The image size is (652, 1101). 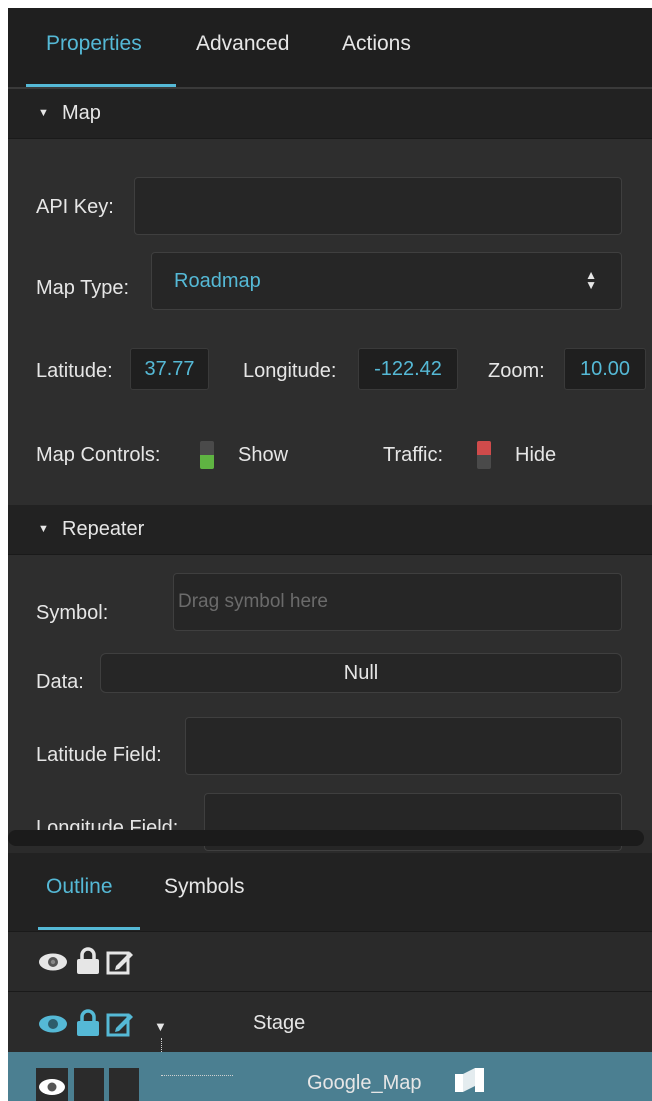 What do you see at coordinates (397, 602) in the screenshot?
I see `symbol-drop-zone: Drag symbol here` at bounding box center [397, 602].